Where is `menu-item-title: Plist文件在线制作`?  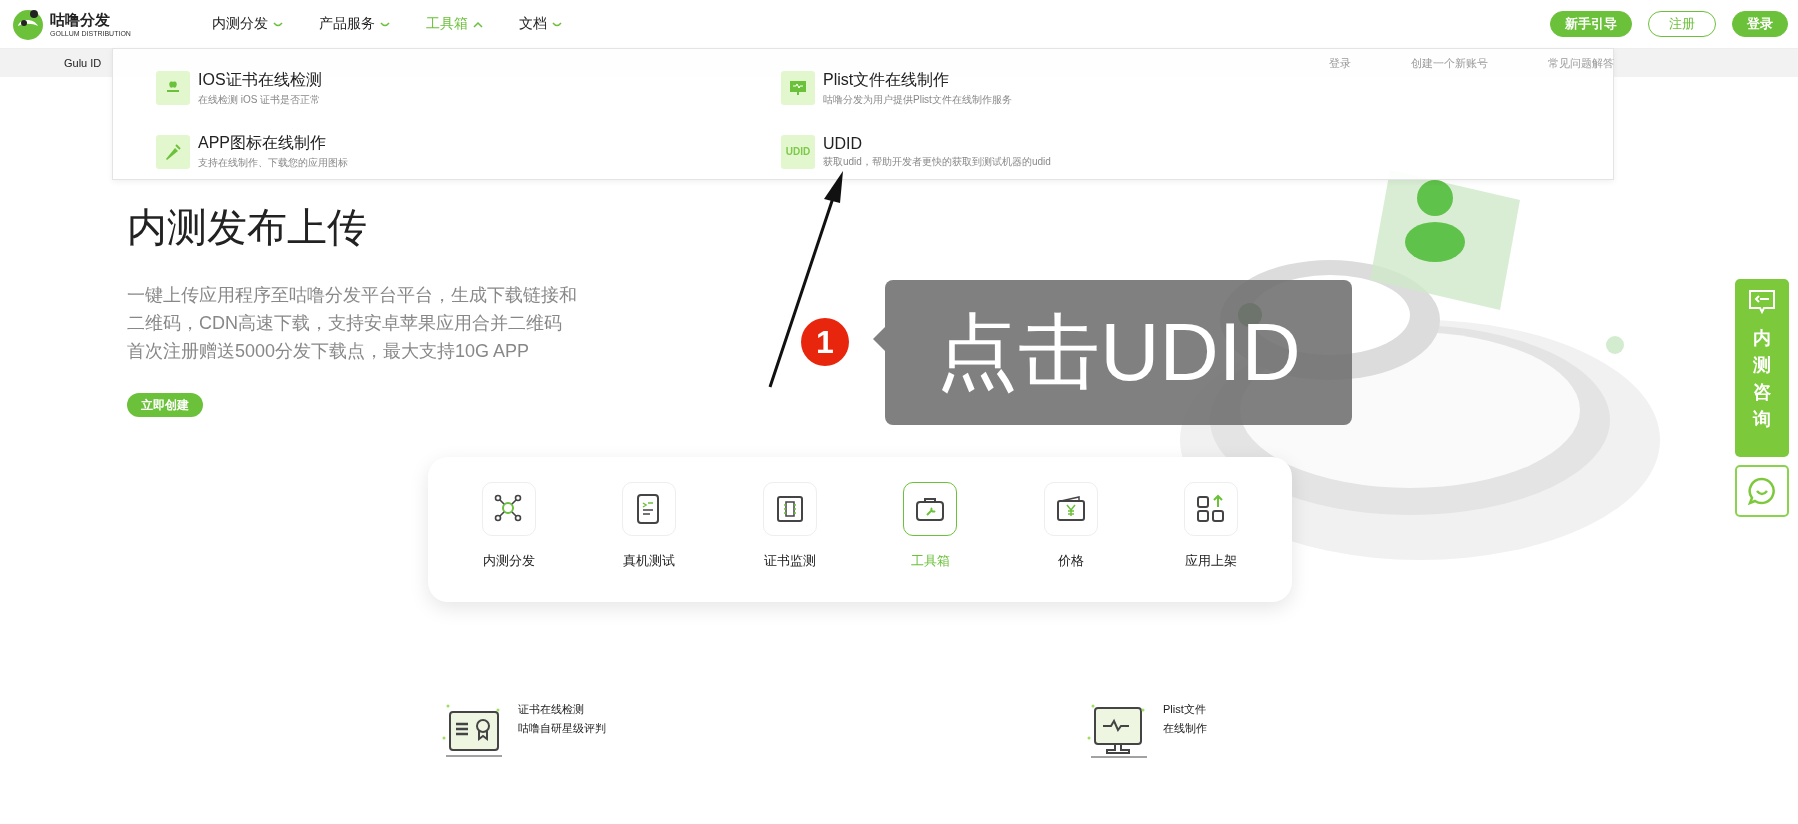 menu-item-title: Plist文件在线制作 is located at coordinates (917, 80).